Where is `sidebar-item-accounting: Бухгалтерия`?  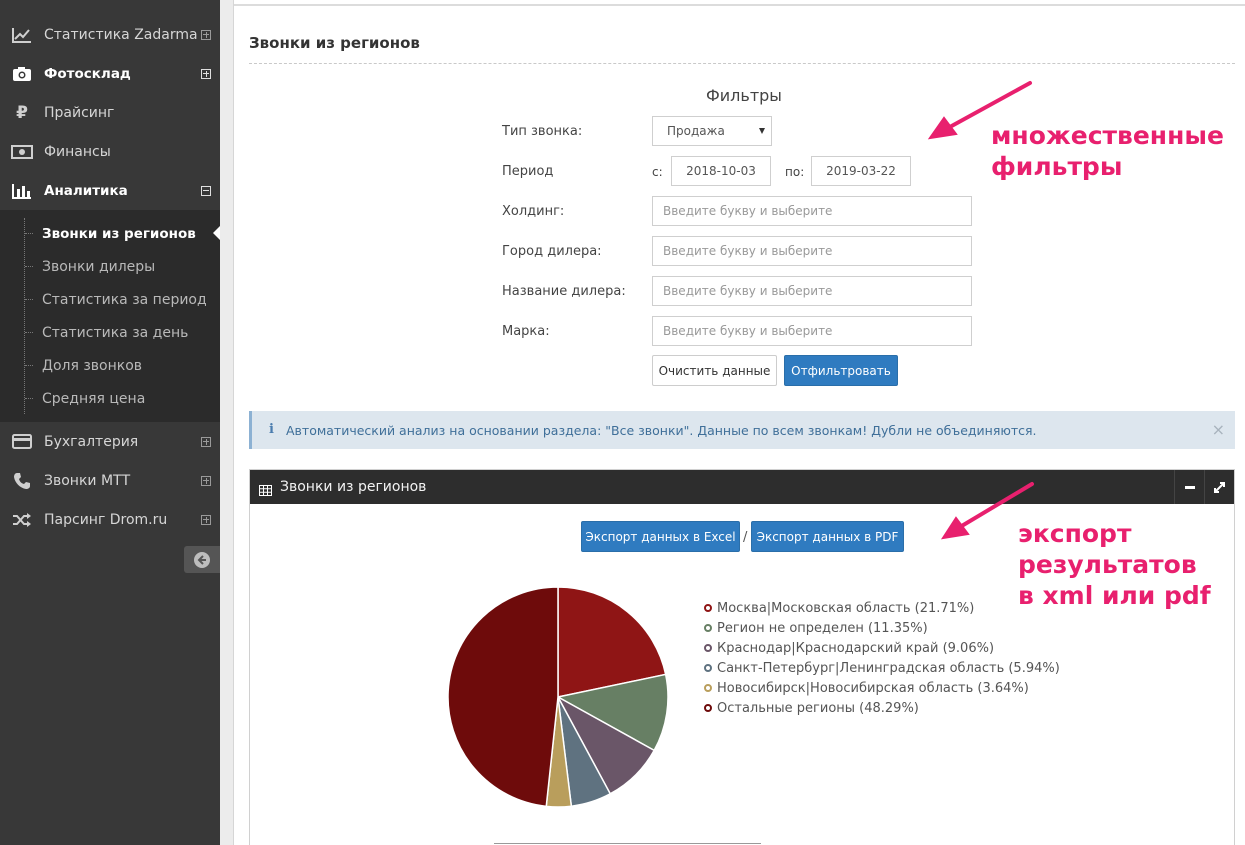
sidebar-item-accounting: Бухгалтерия is located at coordinates (110, 441).